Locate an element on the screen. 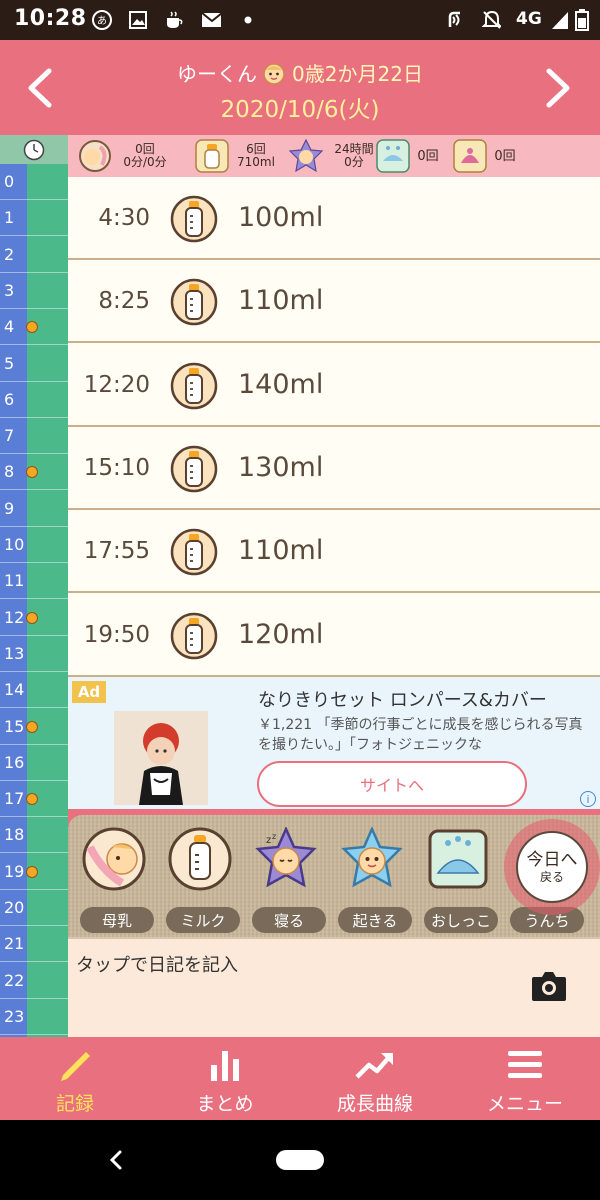 The image size is (600, 1200). cup-icon is located at coordinates (174, 20).